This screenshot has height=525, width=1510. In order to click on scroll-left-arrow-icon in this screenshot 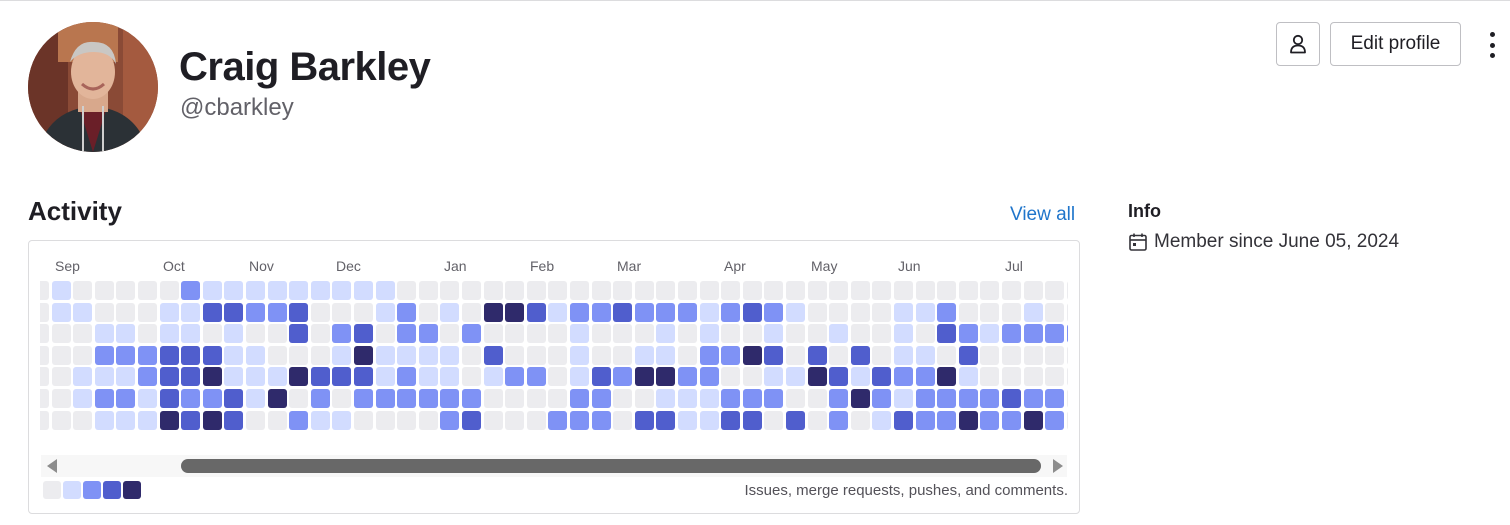, I will do `click(52, 466)`.